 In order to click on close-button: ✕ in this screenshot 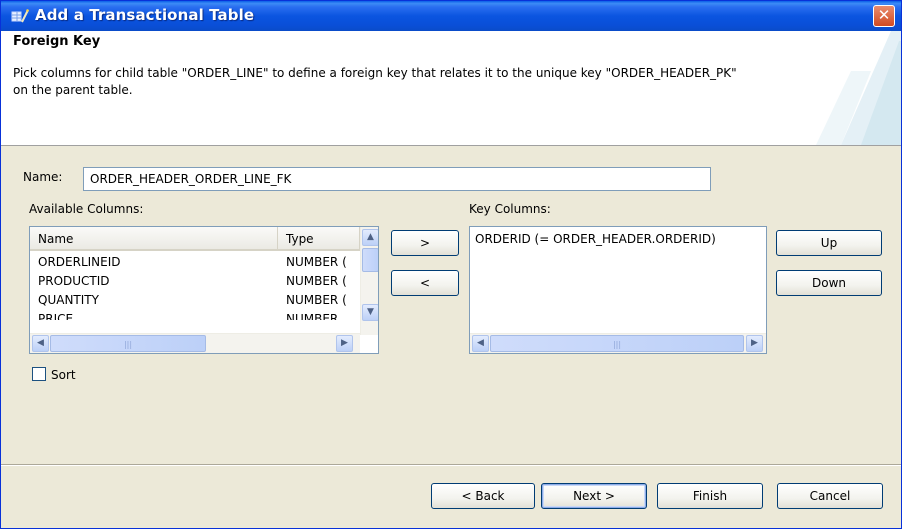, I will do `click(884, 16)`.